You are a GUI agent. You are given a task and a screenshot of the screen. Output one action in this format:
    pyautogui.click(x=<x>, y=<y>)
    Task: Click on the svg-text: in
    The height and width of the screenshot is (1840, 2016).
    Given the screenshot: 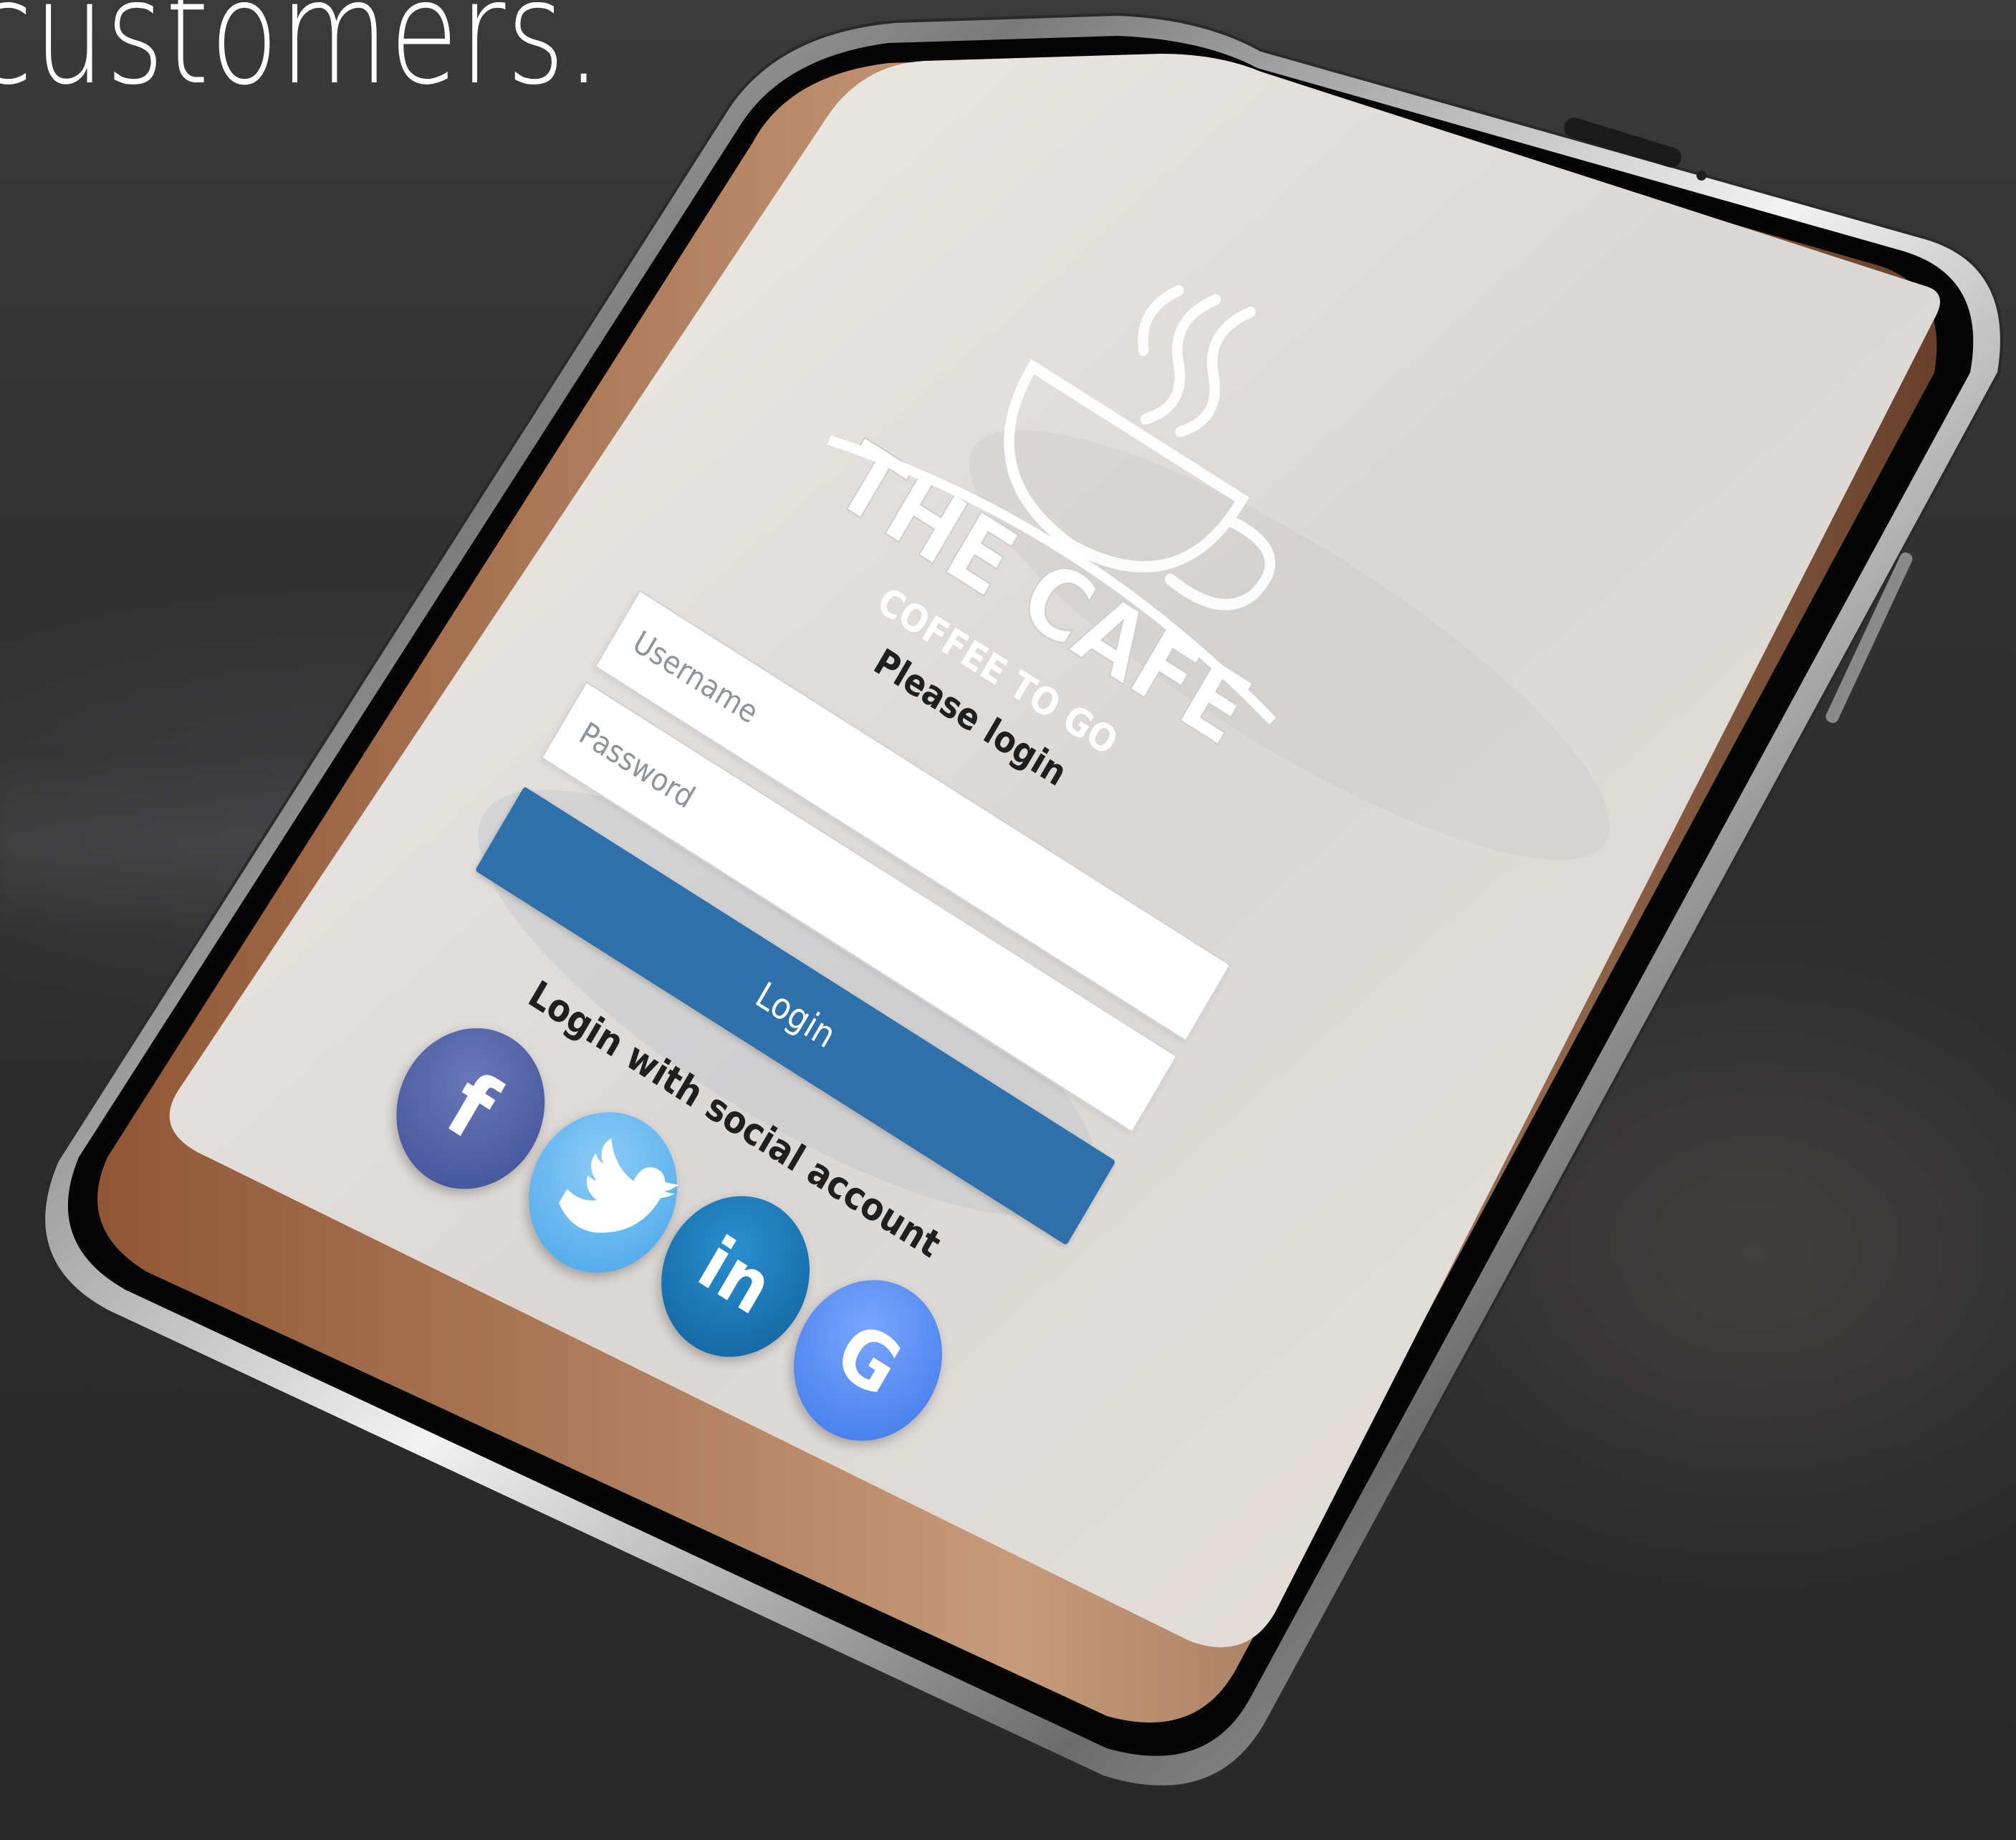 What is the action you would take?
    pyautogui.click(x=736, y=1275)
    